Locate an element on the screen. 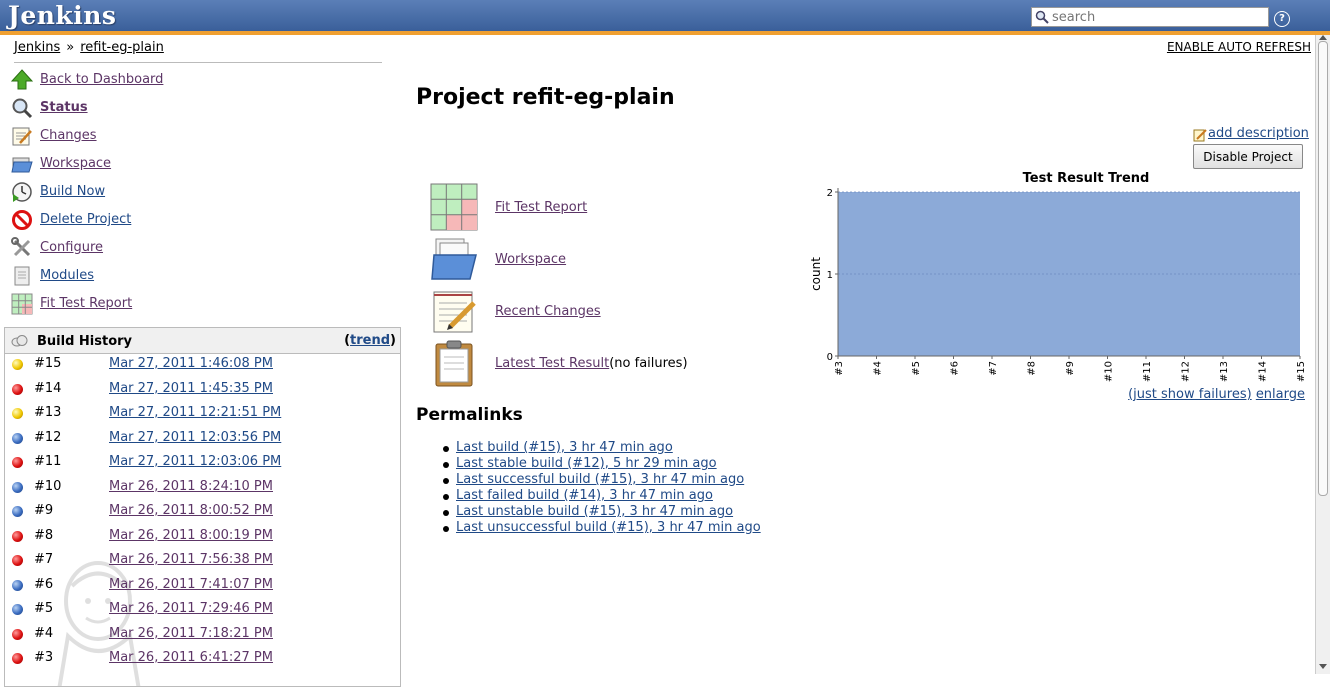 This screenshot has width=1330, height=687. build-date-link: Mar 26, 2011 7:56:38 PM is located at coordinates (191, 559).